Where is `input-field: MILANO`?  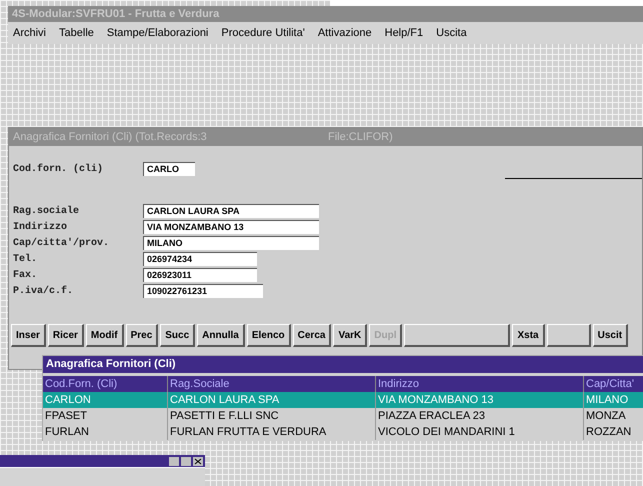
input-field: MILANO is located at coordinates (231, 243).